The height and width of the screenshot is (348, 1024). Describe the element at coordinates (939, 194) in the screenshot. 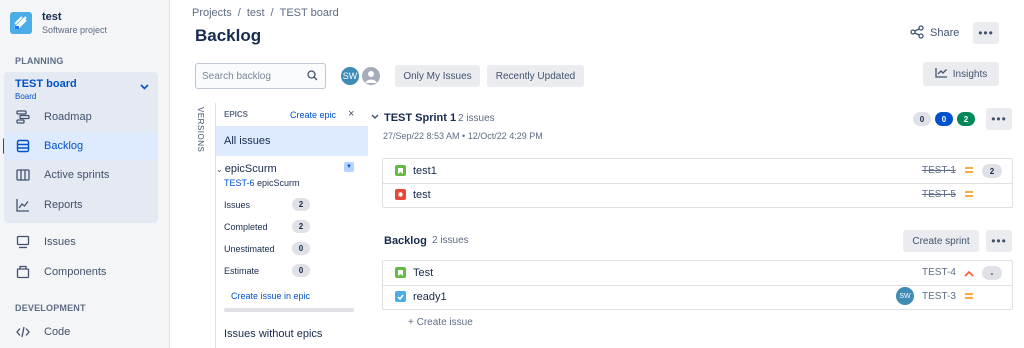

I see `issue-key: TEST-5` at that location.